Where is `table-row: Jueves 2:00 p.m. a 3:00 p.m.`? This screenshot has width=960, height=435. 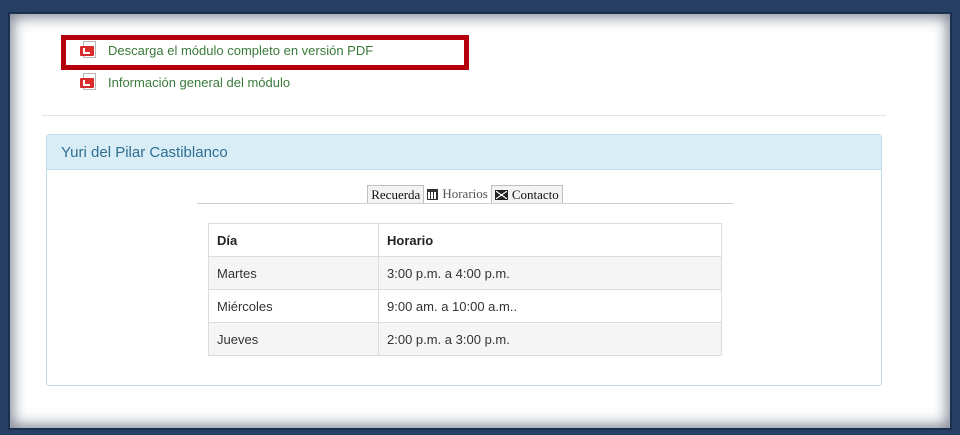 table-row: Jueves 2:00 p.m. a 3:00 p.m. is located at coordinates (465, 339).